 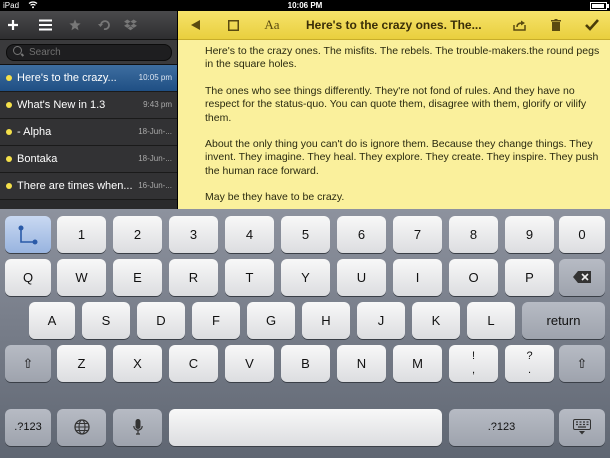 I want to click on star-icon, so click(x=75, y=25).